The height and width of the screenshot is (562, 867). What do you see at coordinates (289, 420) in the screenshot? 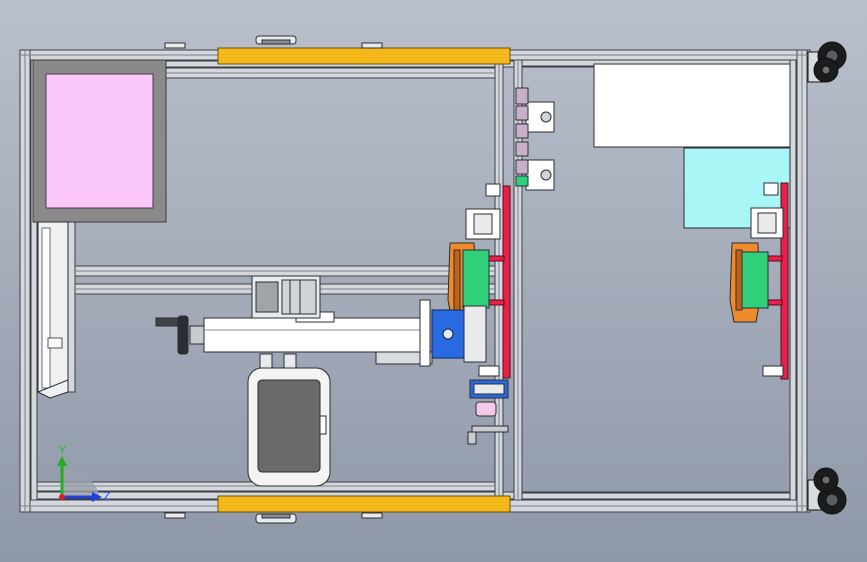
I see `hmi-screen` at bounding box center [289, 420].